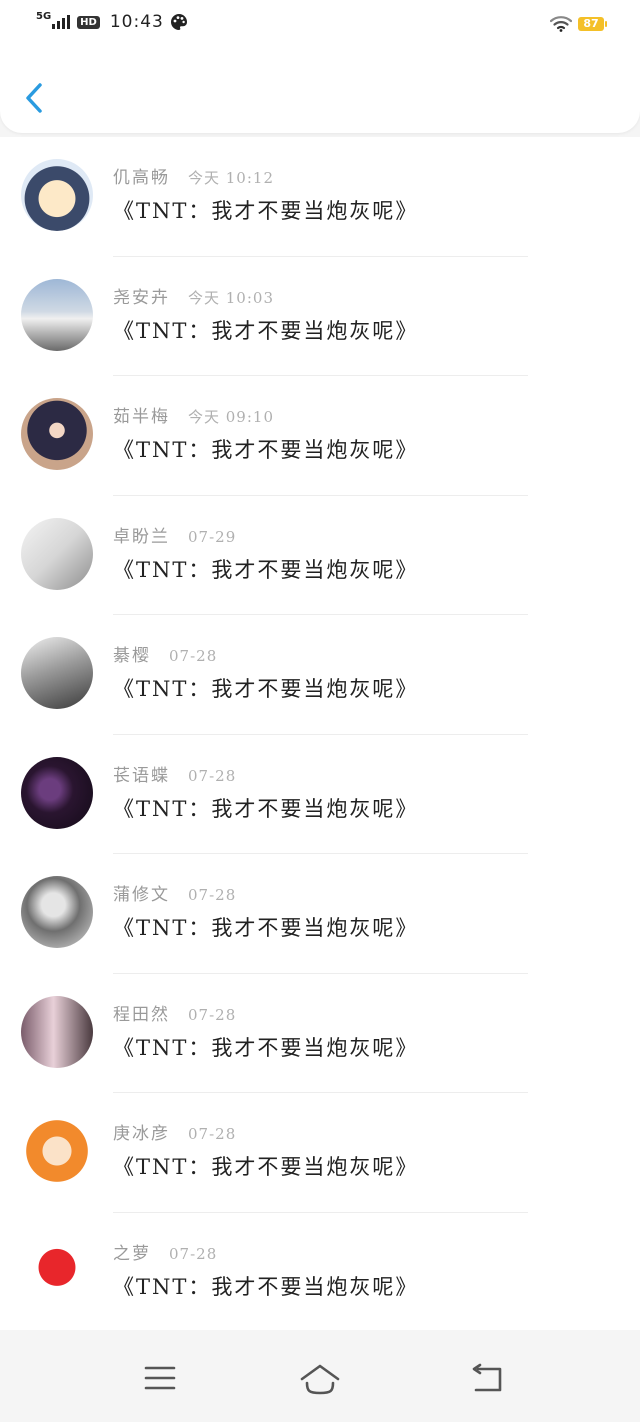 This screenshot has width=640, height=1422. Describe the element at coordinates (165, 1251) in the screenshot. I see `message-meta: 之萝 07-28` at that location.